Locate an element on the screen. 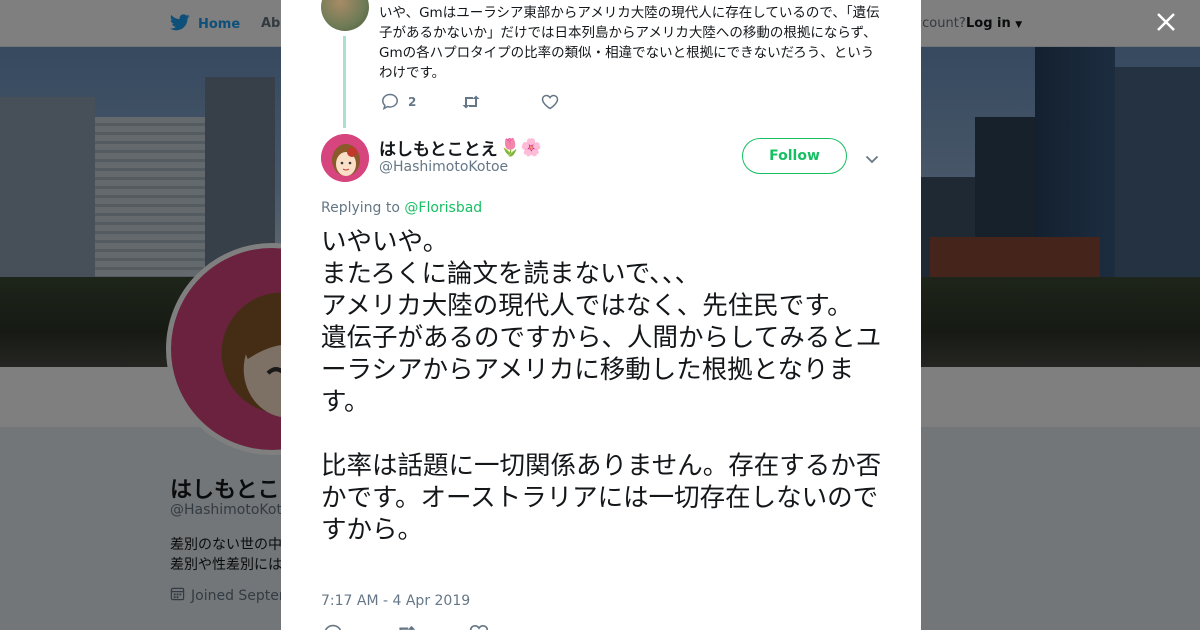  replying-to-link: @Florisbad is located at coordinates (443, 208).